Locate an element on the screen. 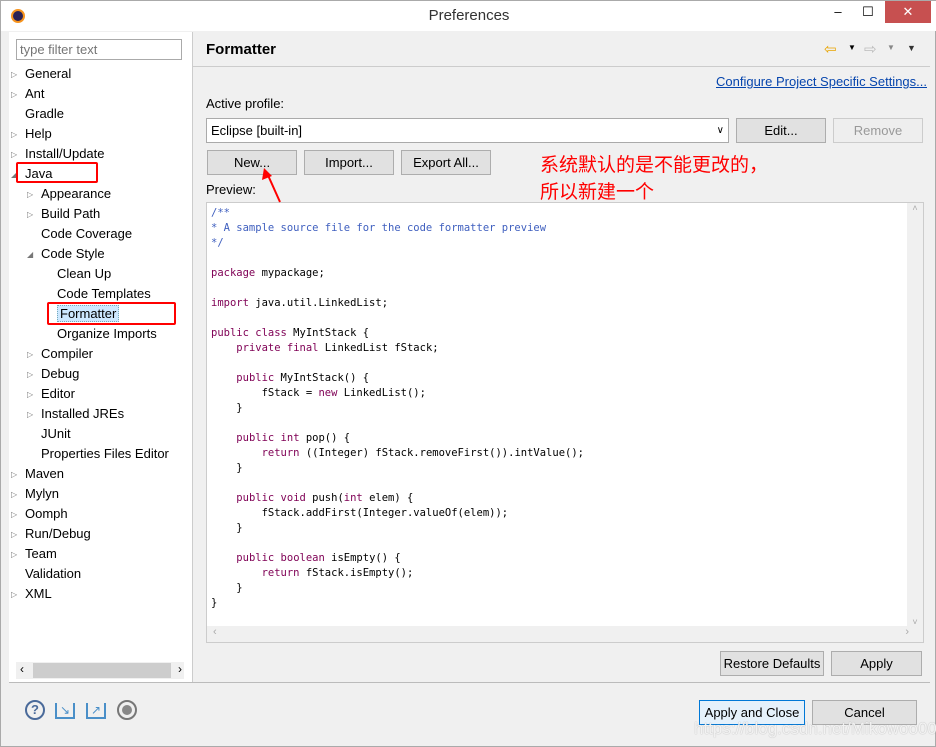 This screenshot has height=747, width=936. profile-select: Eclipse [built-in] ∨ is located at coordinates (467, 130).